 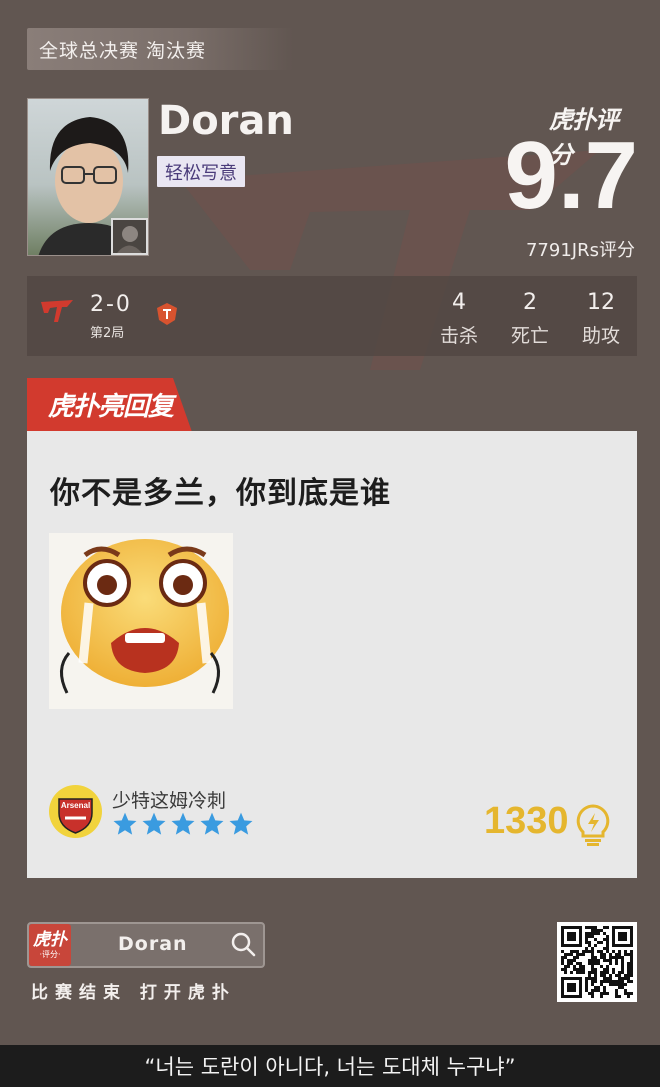 I want to click on match-score: 2-0, so click(x=111, y=304).